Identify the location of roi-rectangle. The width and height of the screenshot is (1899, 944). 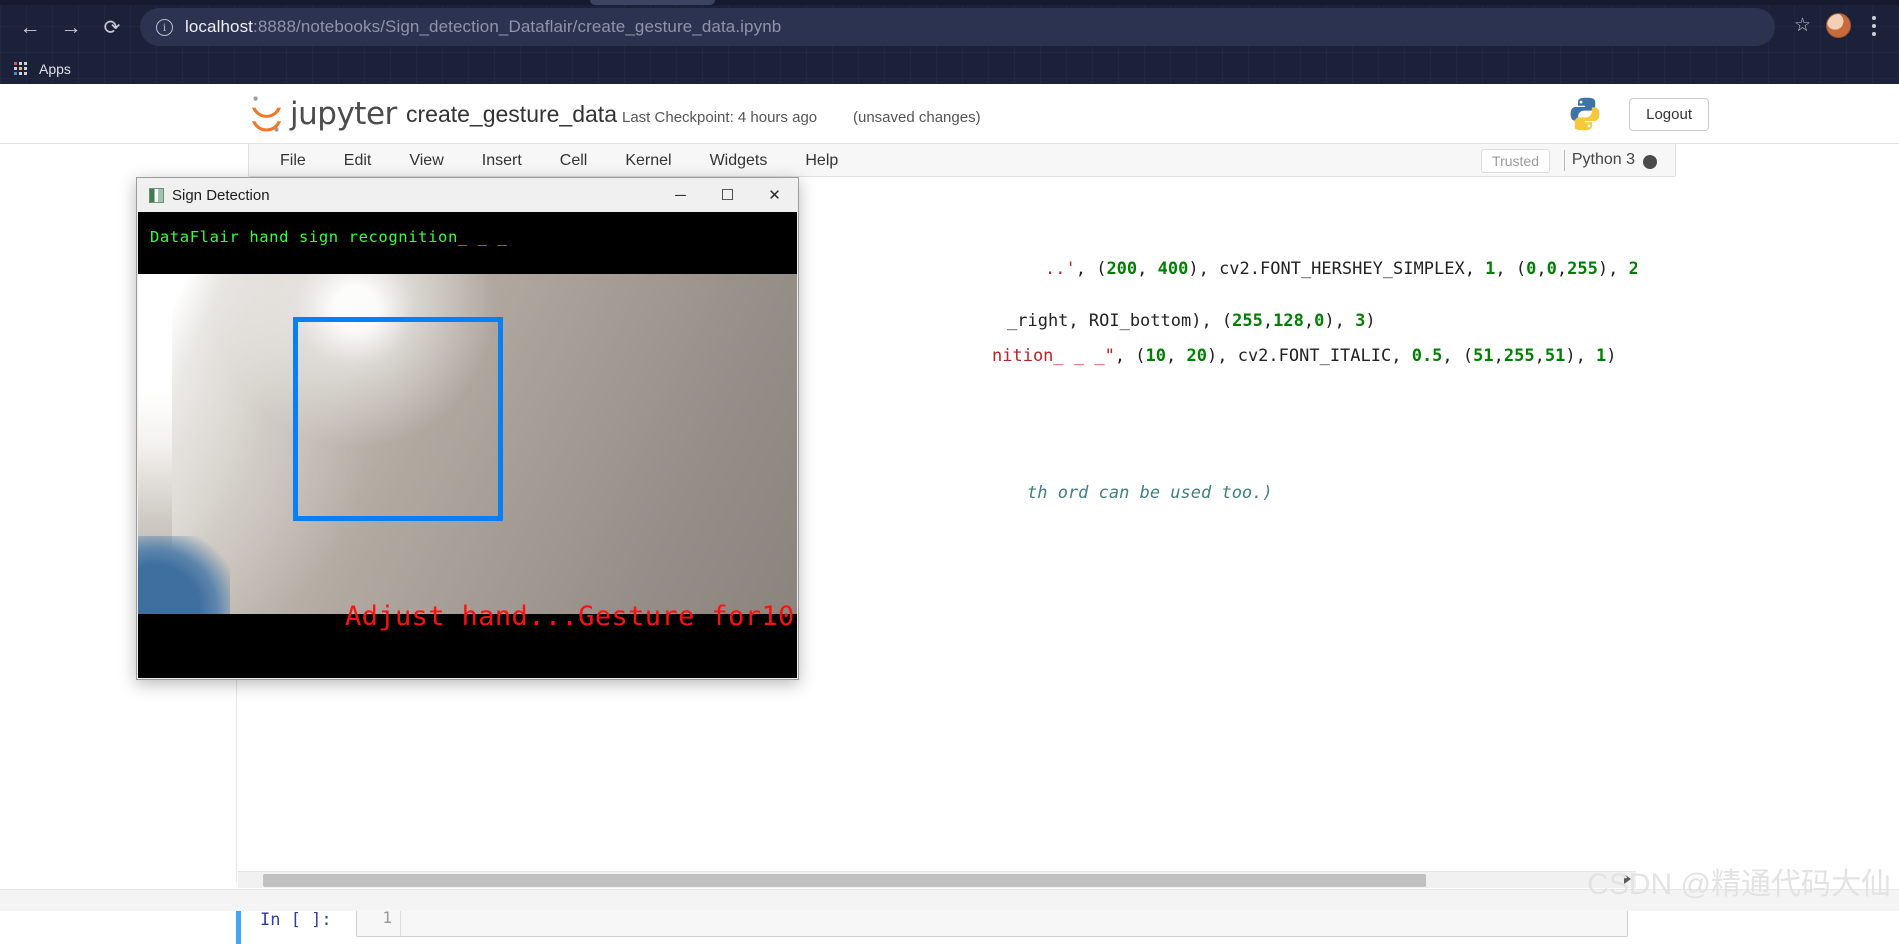
(398, 419).